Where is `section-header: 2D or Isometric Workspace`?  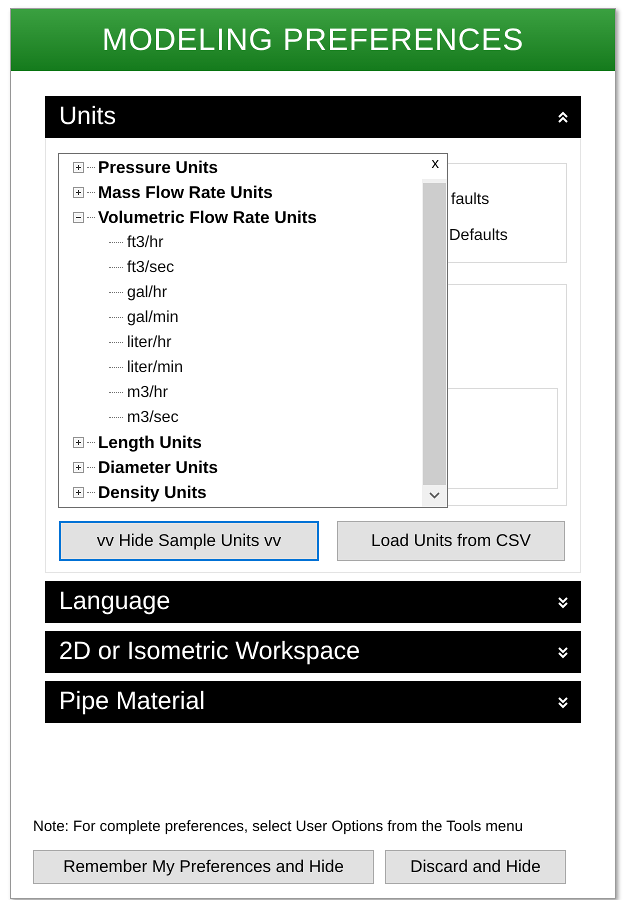
section-header: 2D or Isometric Workspace is located at coordinates (313, 652).